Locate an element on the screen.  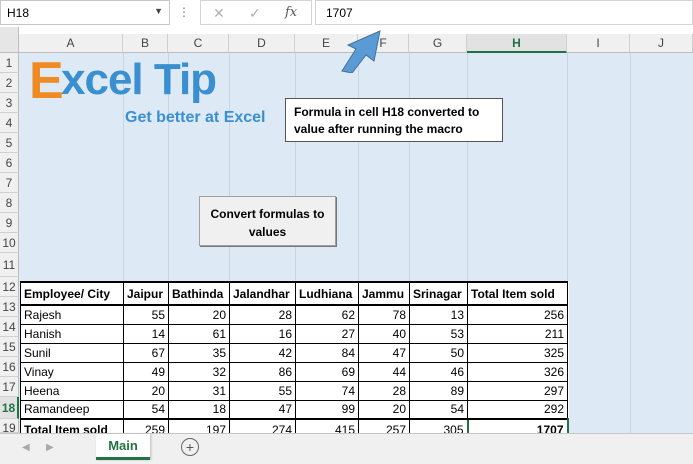
value-cell: 197 is located at coordinates (199, 425).